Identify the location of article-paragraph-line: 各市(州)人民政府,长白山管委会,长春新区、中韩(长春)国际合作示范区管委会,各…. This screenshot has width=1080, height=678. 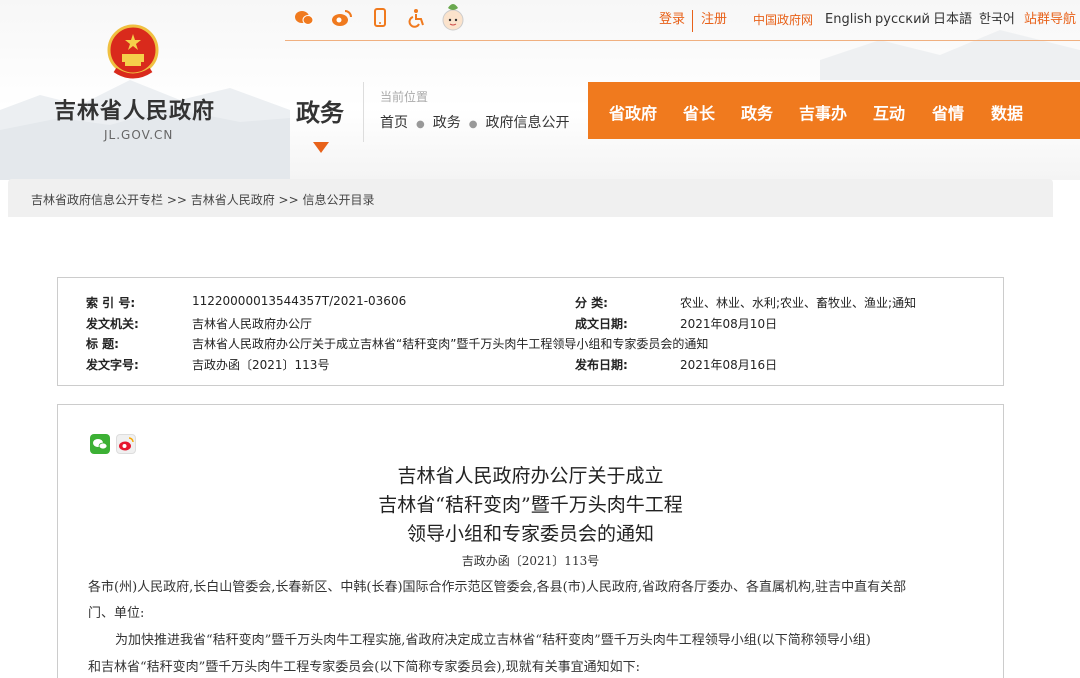
(497, 587).